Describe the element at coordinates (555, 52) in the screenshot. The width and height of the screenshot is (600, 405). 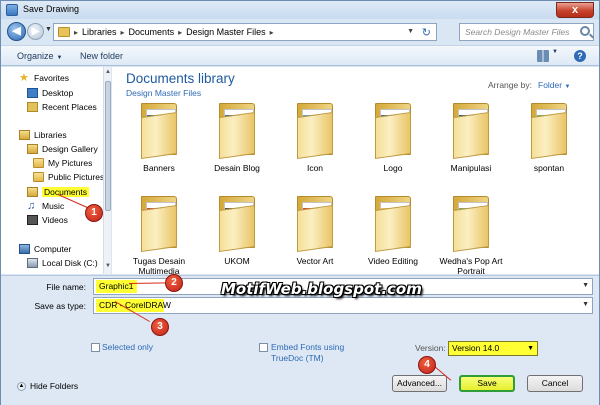
I see `view-dropdown-icon: ▼` at that location.